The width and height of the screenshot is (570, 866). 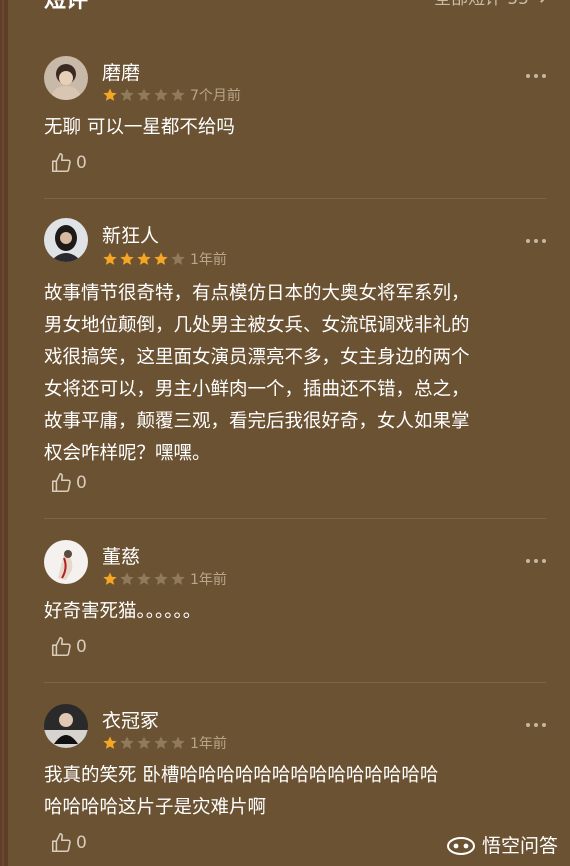 What do you see at coordinates (460, 845) in the screenshot?
I see `wukong-logo-icon` at bounding box center [460, 845].